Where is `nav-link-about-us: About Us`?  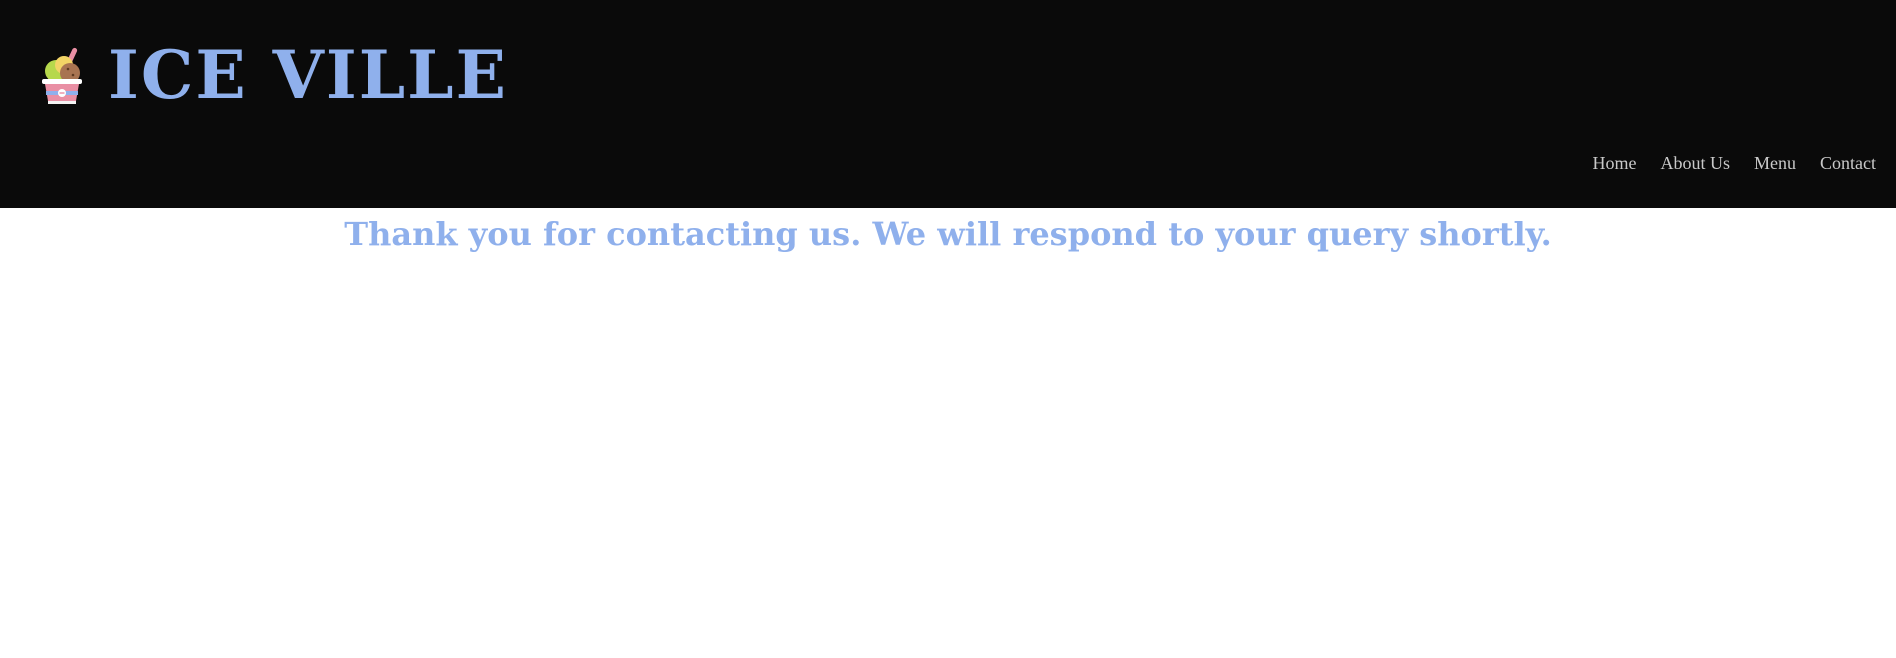
nav-link-about-us: About Us is located at coordinates (1695, 163).